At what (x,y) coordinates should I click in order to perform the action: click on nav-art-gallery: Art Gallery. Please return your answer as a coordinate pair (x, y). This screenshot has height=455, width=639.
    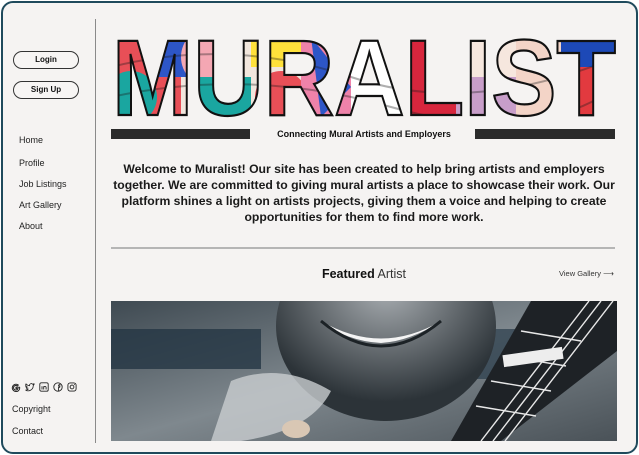
    Looking at the image, I should click on (40, 205).